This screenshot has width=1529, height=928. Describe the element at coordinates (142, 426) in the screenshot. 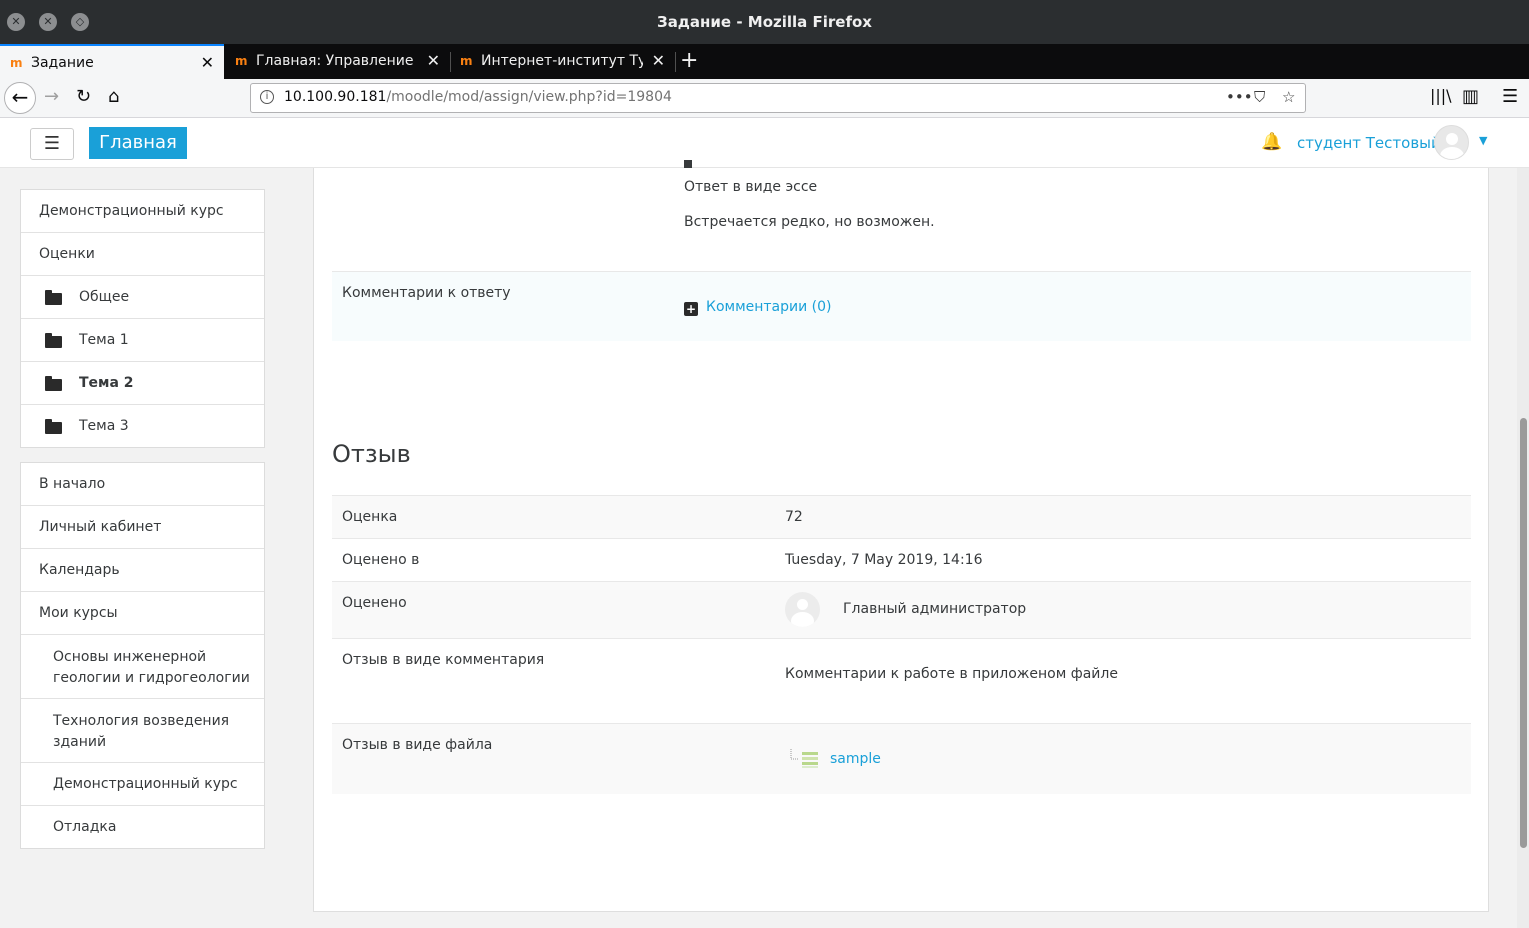

I see `nav-item-topic-3: Тема 3` at that location.